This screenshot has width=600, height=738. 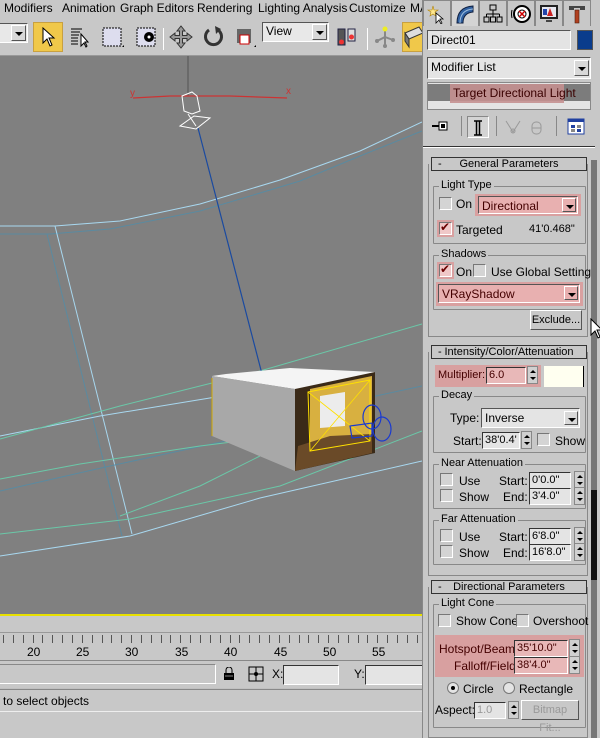 I want to click on multiplier-field: 6.0, so click(x=506, y=375).